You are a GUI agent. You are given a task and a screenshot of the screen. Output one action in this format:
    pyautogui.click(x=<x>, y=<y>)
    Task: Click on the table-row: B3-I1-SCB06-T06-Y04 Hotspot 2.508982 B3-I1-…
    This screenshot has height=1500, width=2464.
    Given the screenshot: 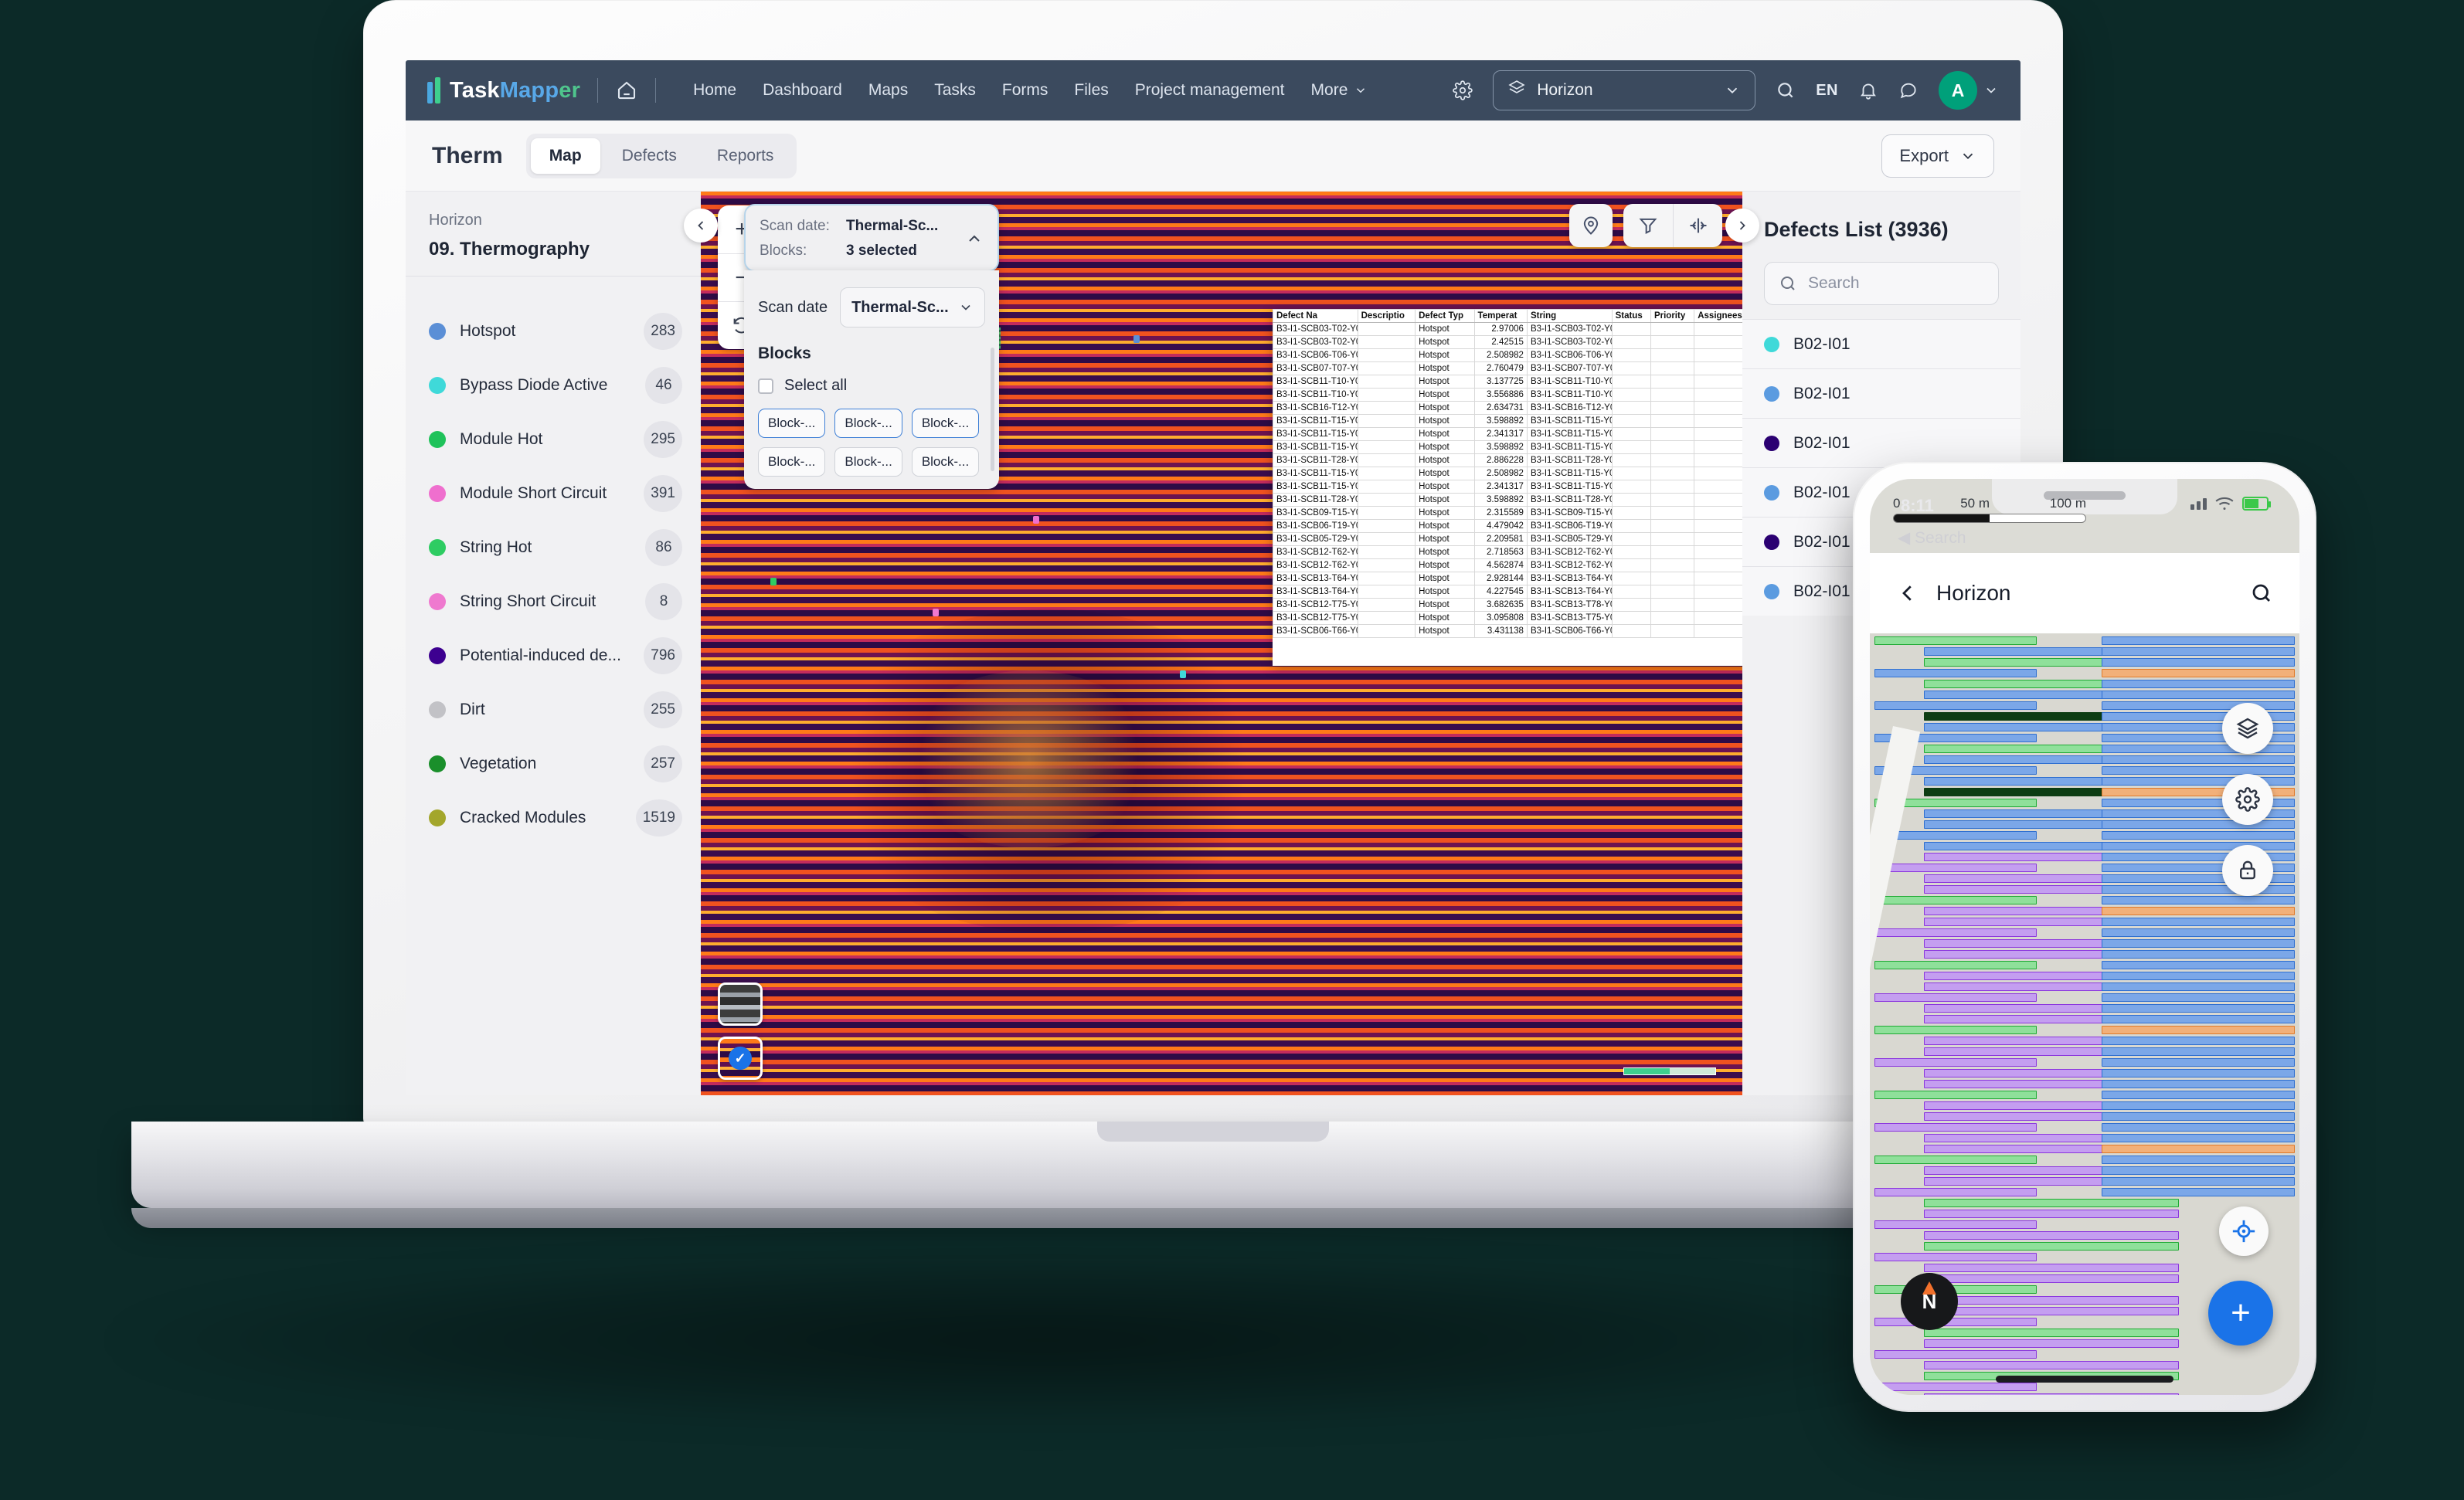 What is the action you would take?
    pyautogui.click(x=1507, y=355)
    